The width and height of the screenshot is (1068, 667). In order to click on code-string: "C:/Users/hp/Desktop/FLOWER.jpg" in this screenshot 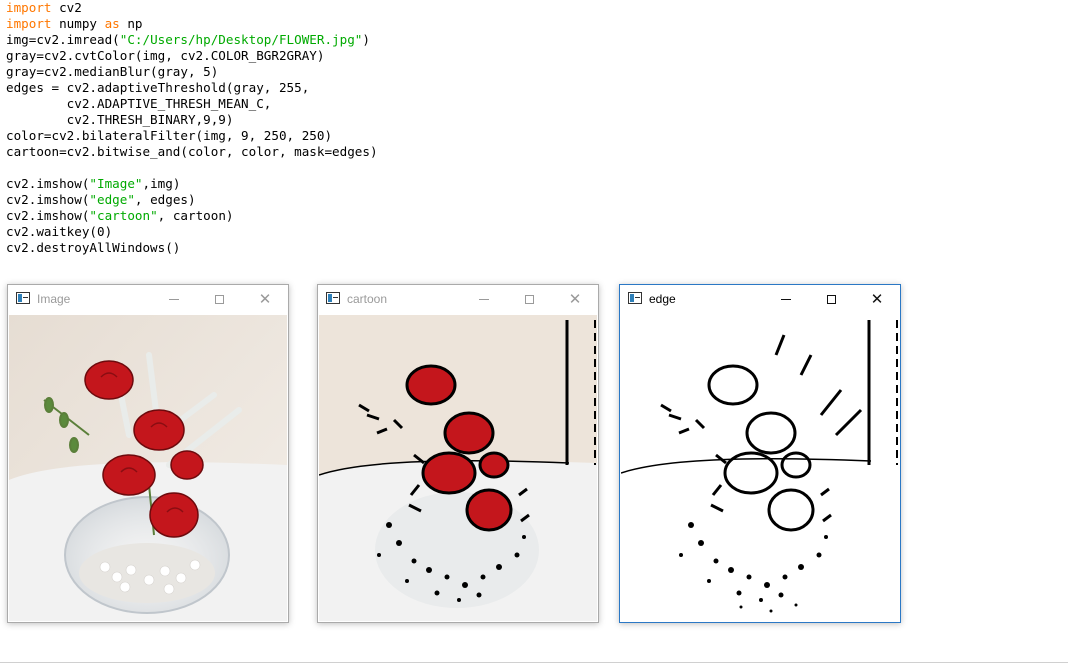, I will do `click(241, 39)`.